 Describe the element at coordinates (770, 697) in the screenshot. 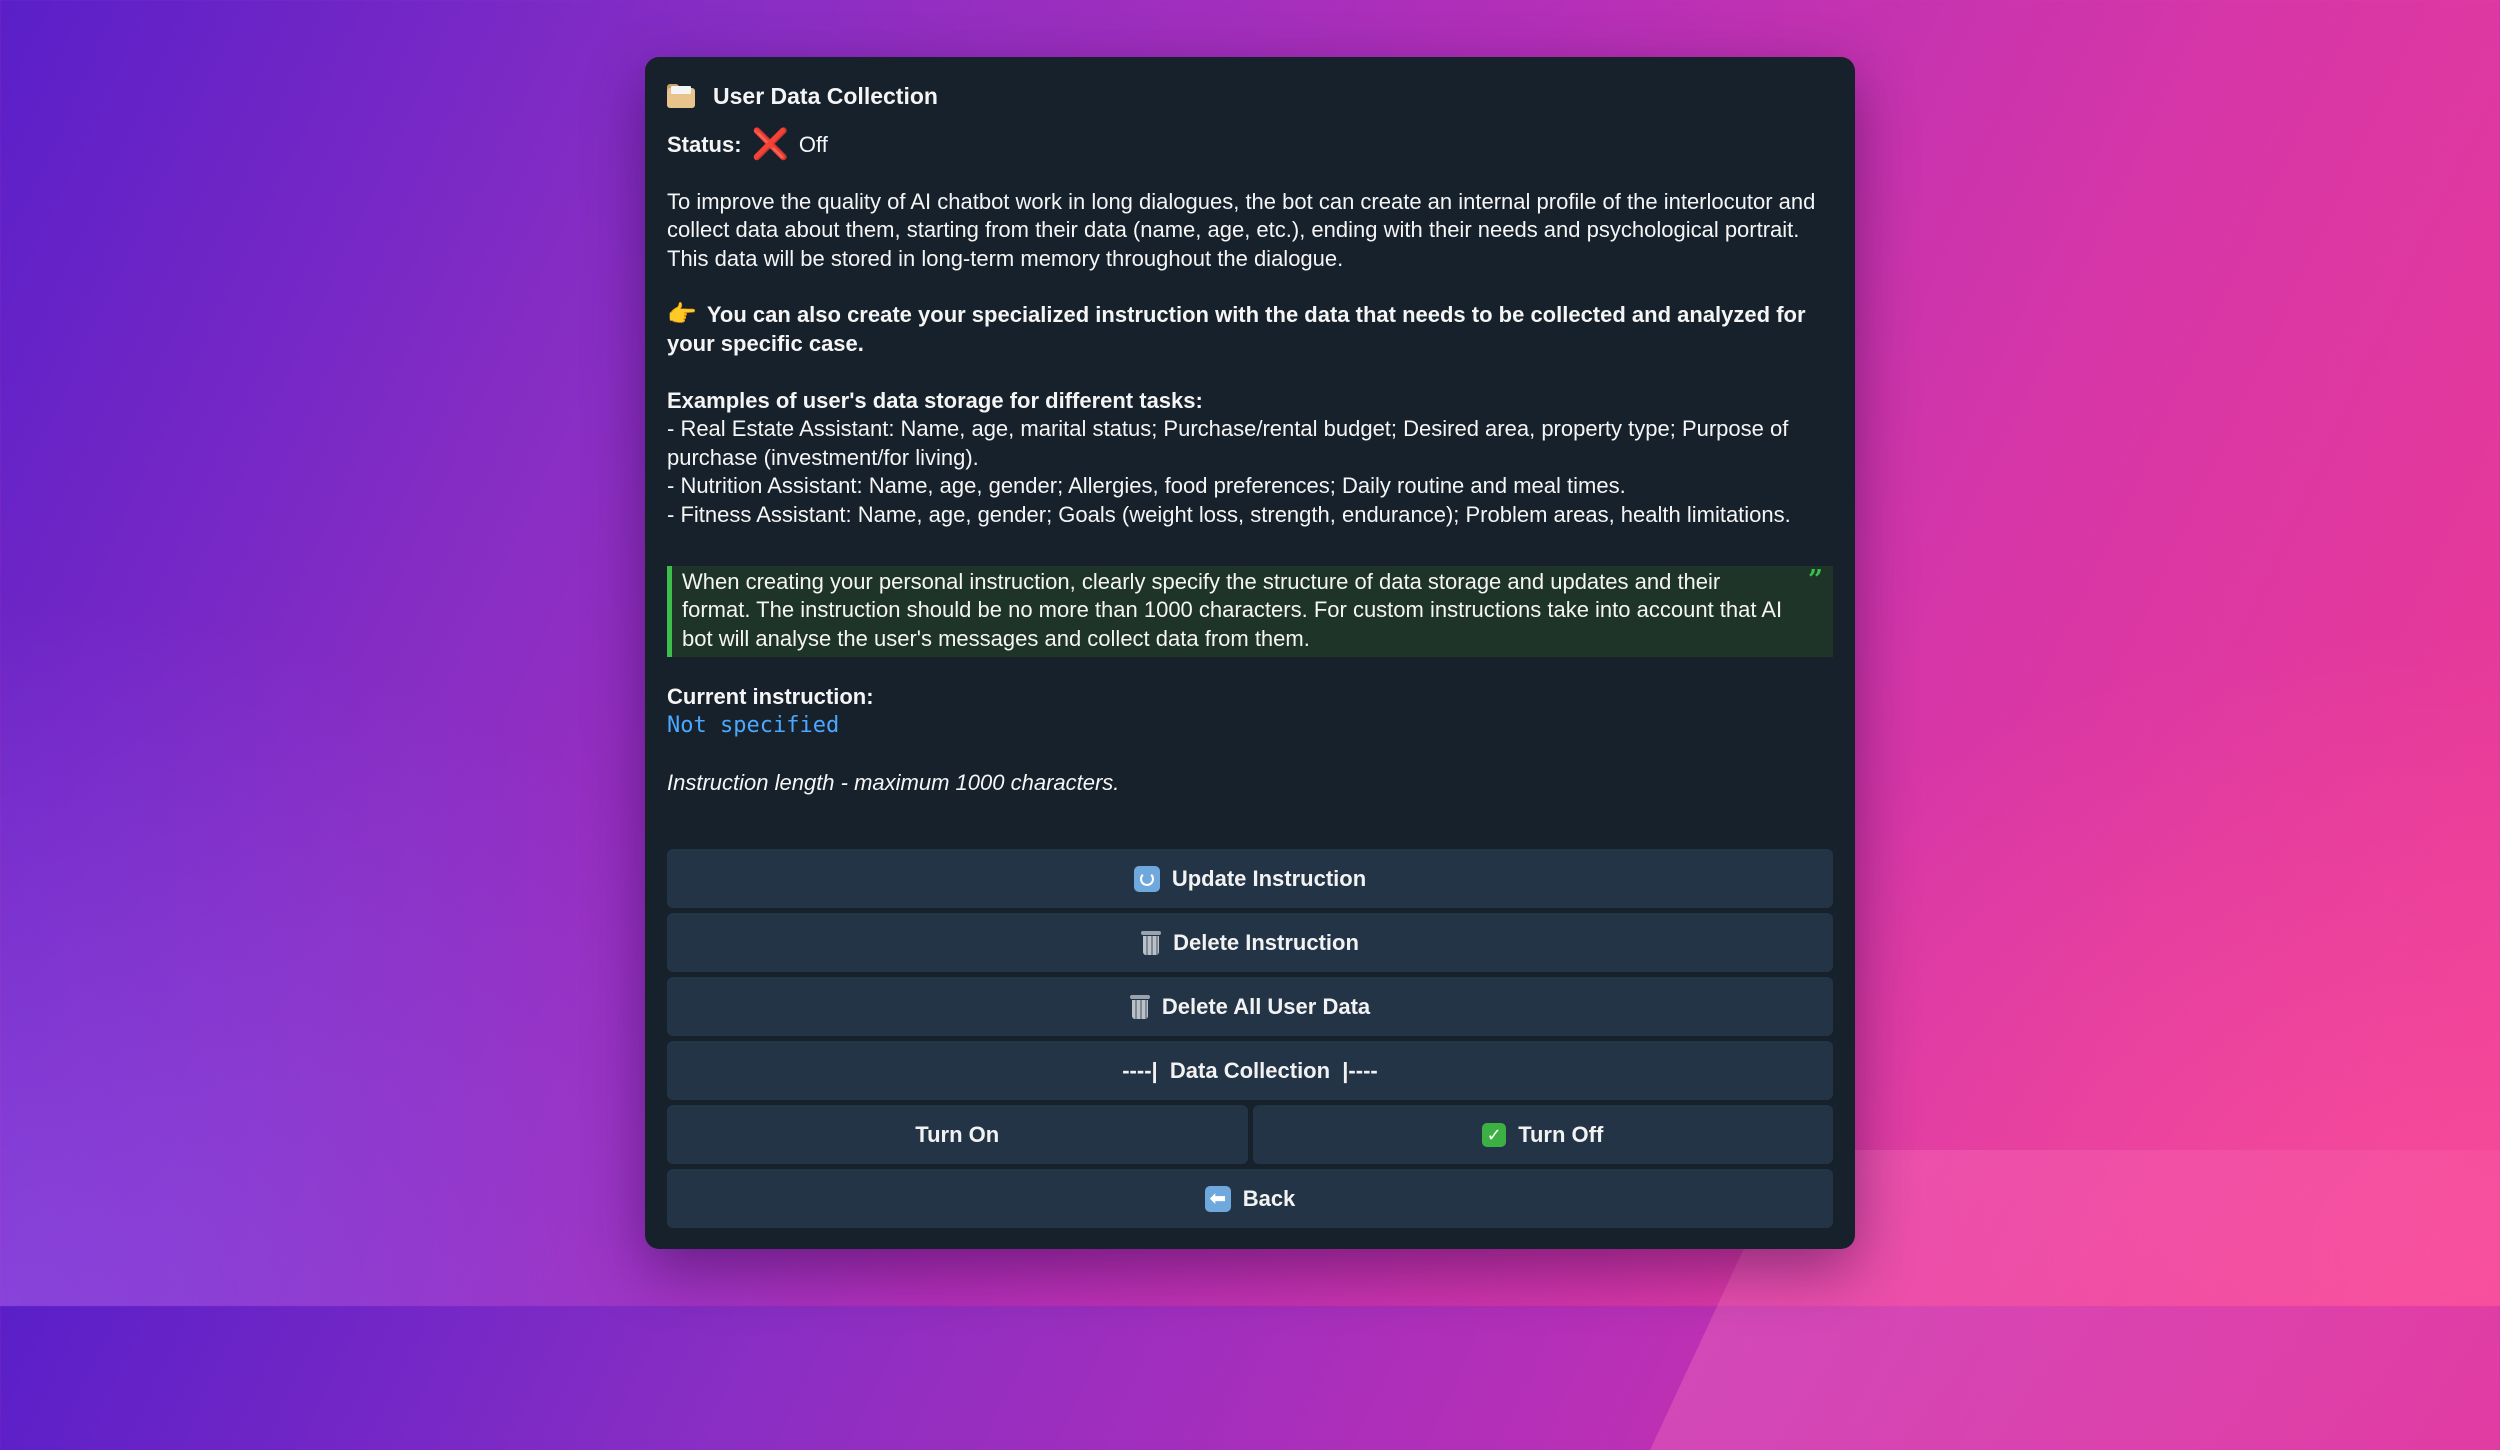

I see `current-instruction-label: Current instruction:` at that location.